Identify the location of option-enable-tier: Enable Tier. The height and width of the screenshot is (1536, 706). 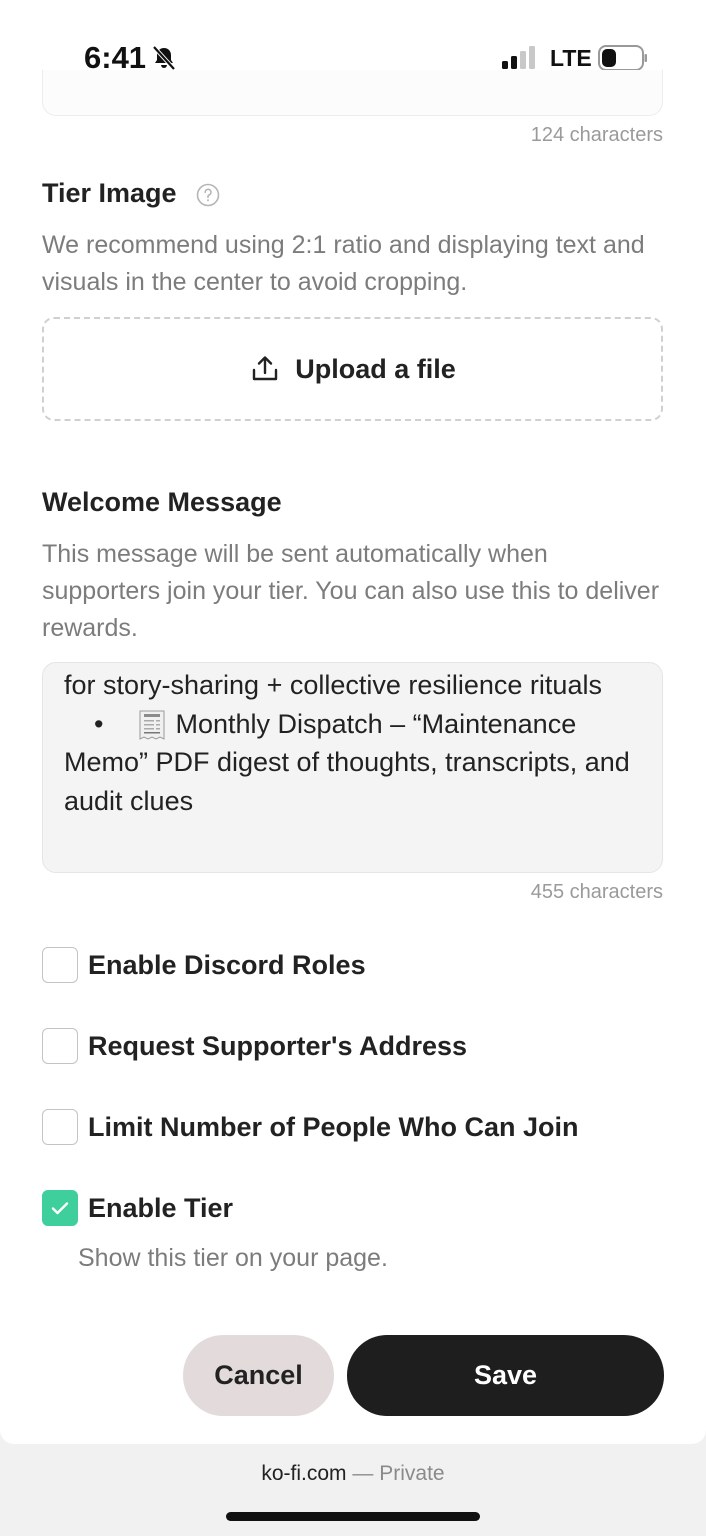
(137, 1208).